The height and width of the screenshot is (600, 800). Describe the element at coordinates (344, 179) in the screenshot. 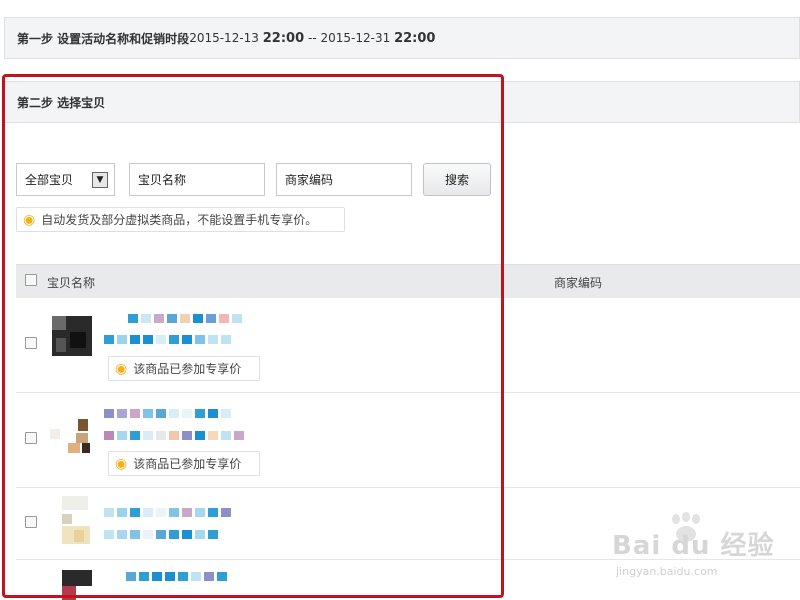

I see `merchant-code-input: 商家编码` at that location.